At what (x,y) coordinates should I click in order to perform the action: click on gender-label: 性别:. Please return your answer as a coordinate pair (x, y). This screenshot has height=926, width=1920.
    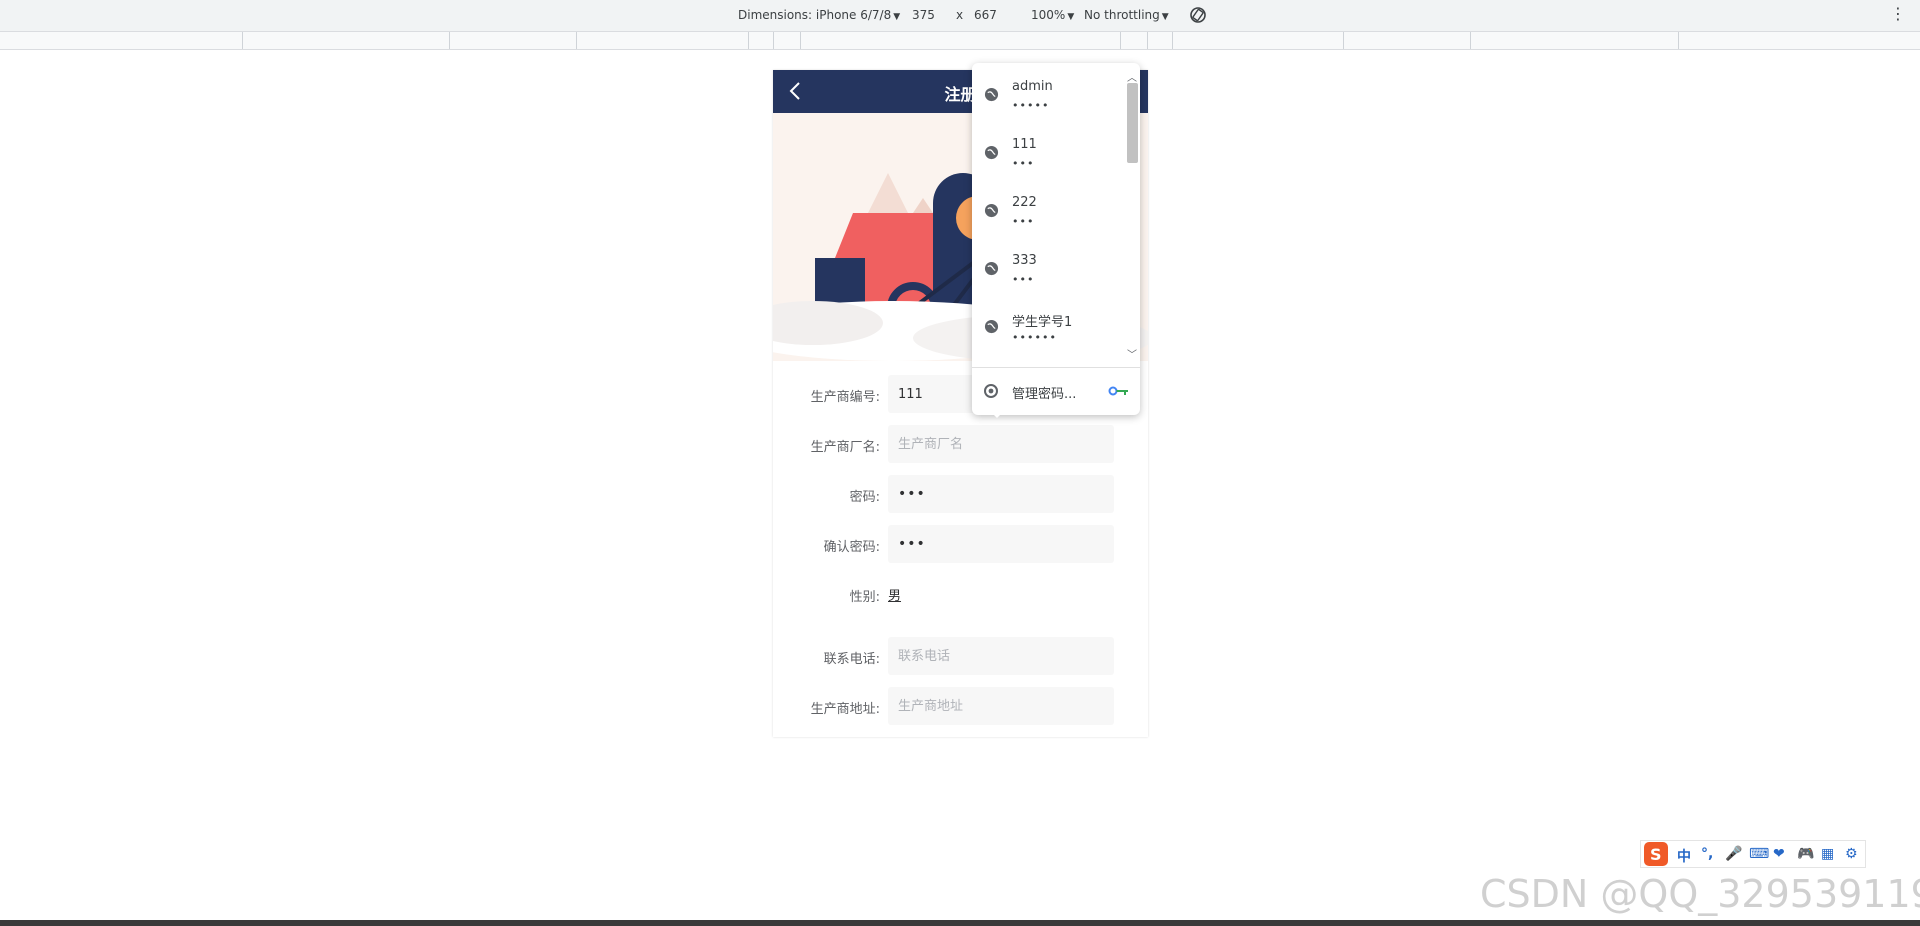
    Looking at the image, I should click on (864, 597).